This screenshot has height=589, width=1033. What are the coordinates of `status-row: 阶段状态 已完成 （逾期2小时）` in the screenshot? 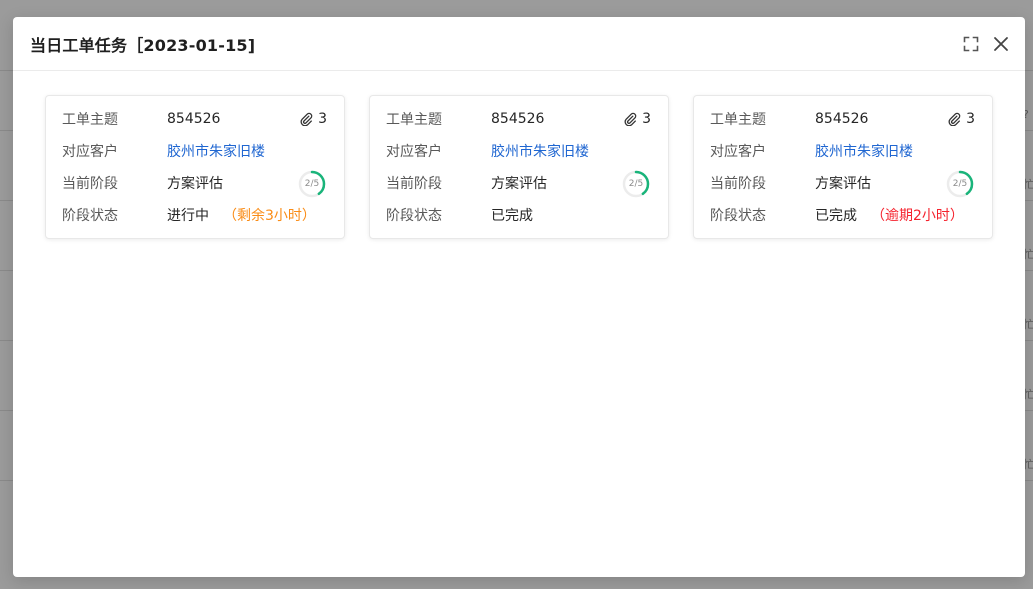 It's located at (843, 215).